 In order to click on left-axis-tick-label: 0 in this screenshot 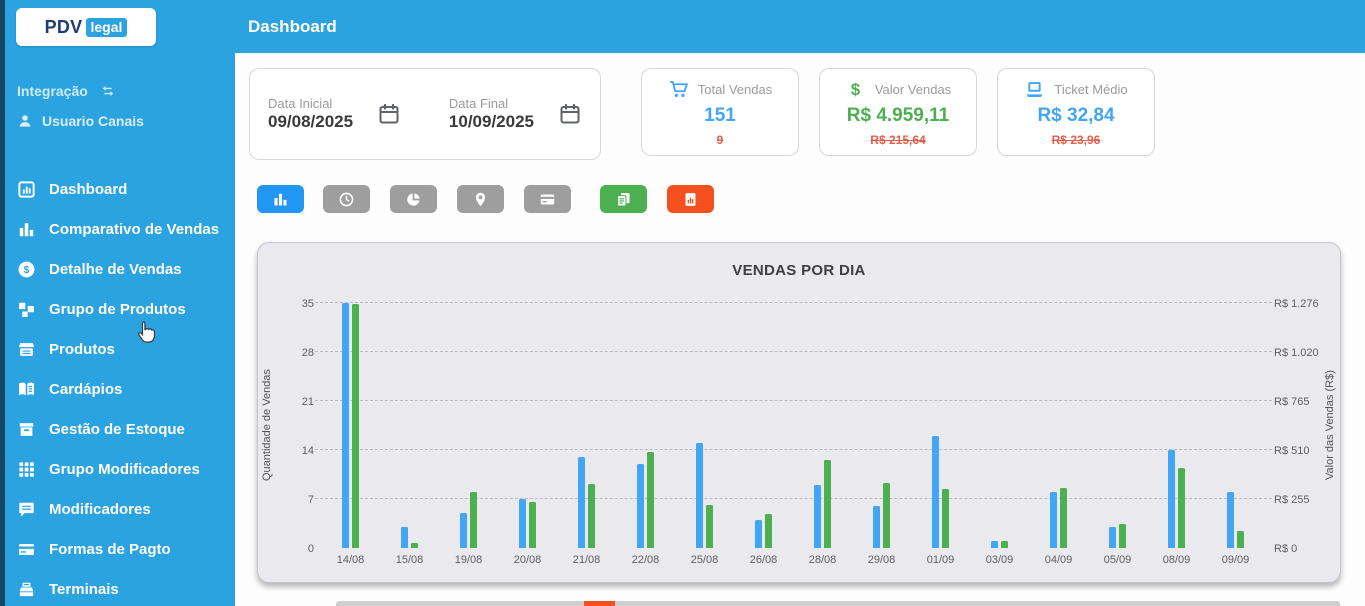, I will do `click(310, 549)`.